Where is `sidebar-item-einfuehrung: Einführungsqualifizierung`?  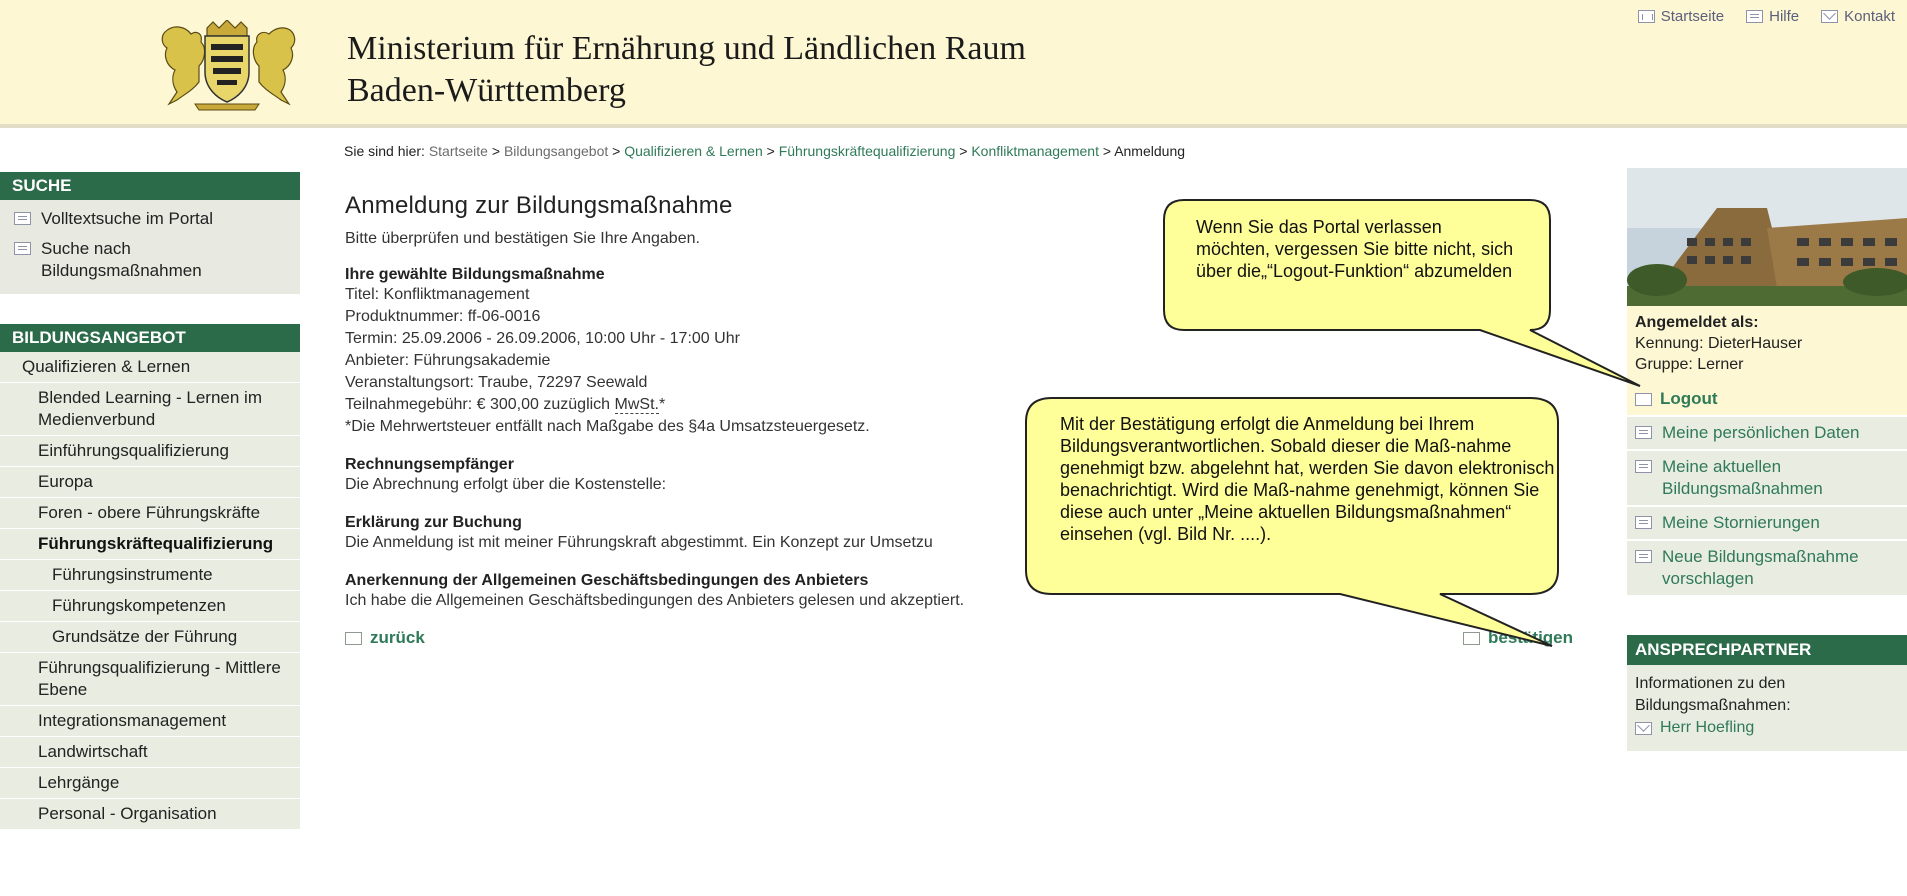
sidebar-item-einfuehrung: Einführungsqualifizierung is located at coordinates (150, 451).